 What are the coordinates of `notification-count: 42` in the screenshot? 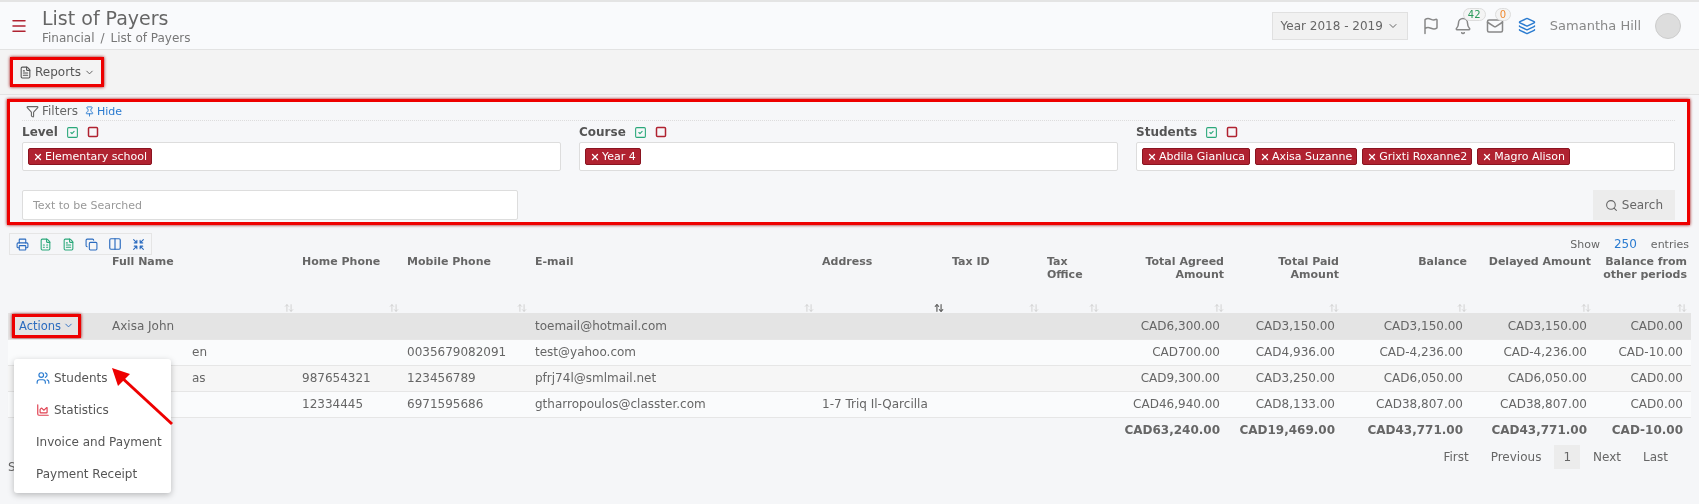 It's located at (1474, 14).